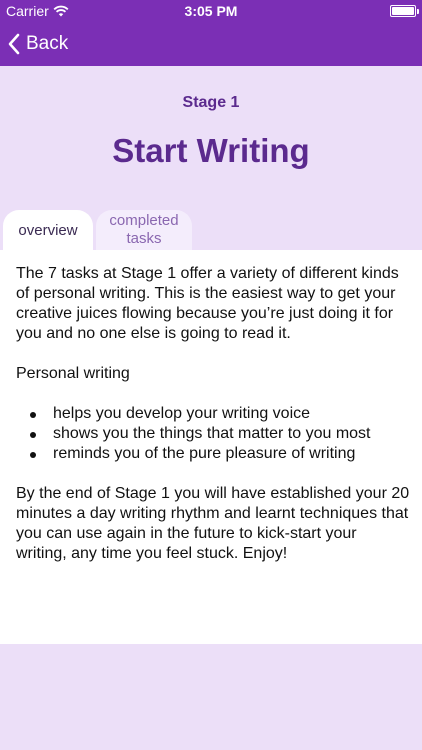 This screenshot has height=750, width=422. I want to click on back-button: Back, so click(38, 44).